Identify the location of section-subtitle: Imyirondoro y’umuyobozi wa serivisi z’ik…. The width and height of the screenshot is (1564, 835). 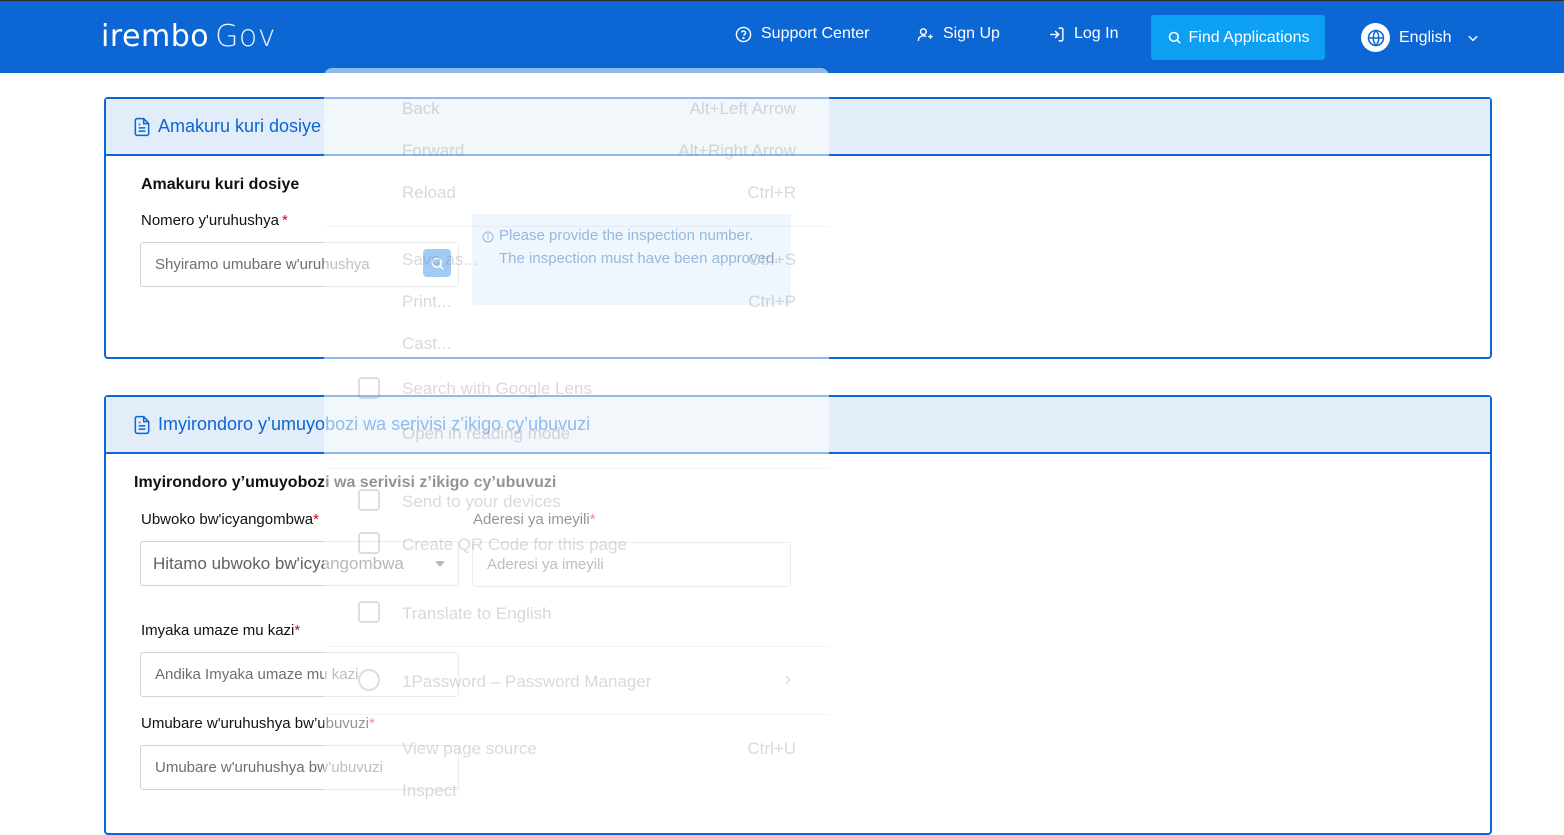
(345, 482).